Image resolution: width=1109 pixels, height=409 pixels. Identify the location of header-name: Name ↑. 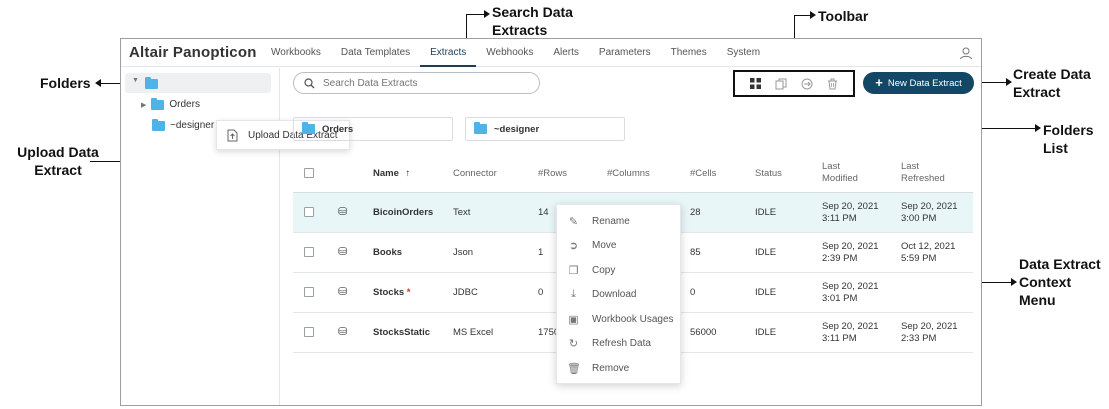
(391, 174).